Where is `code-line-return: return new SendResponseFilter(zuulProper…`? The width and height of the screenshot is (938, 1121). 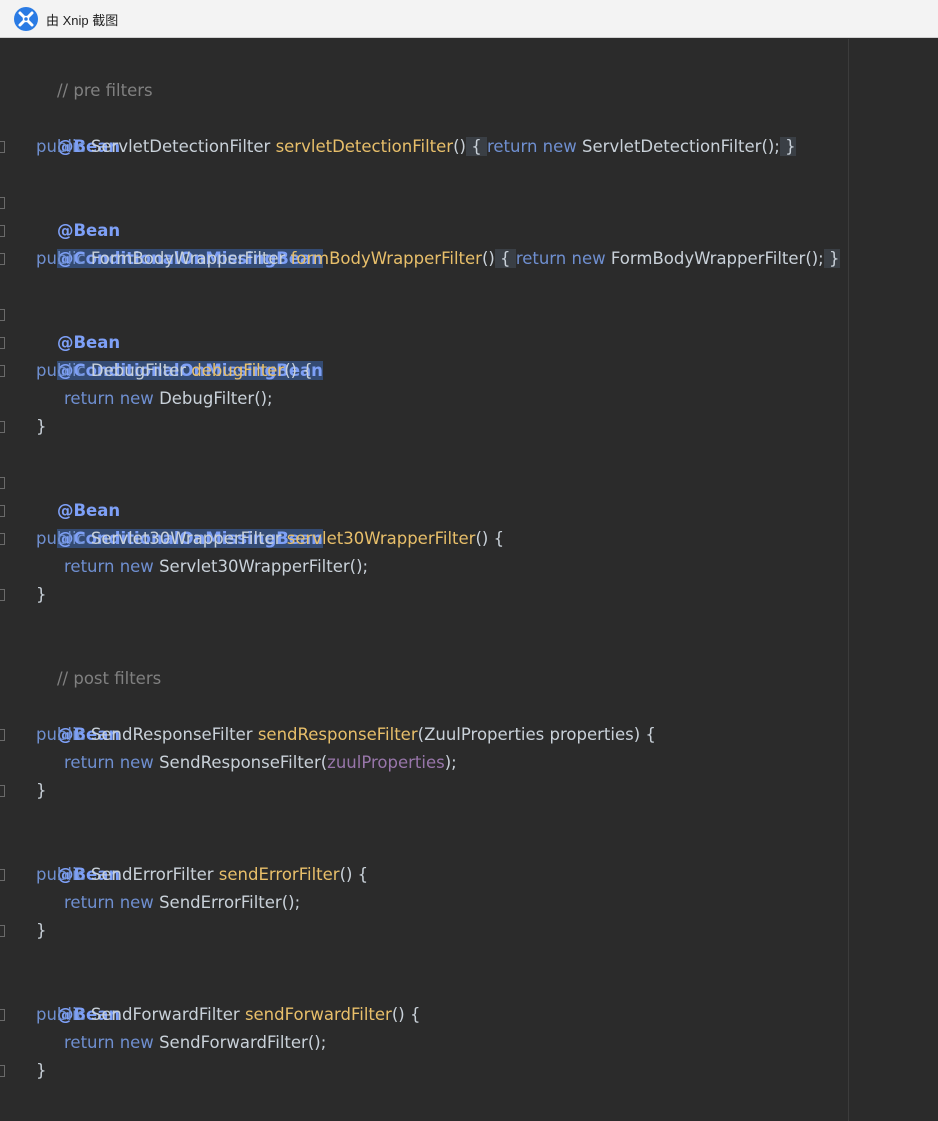
code-line-return: return new SendResponseFilter(zuulProper… is located at coordinates (260, 762).